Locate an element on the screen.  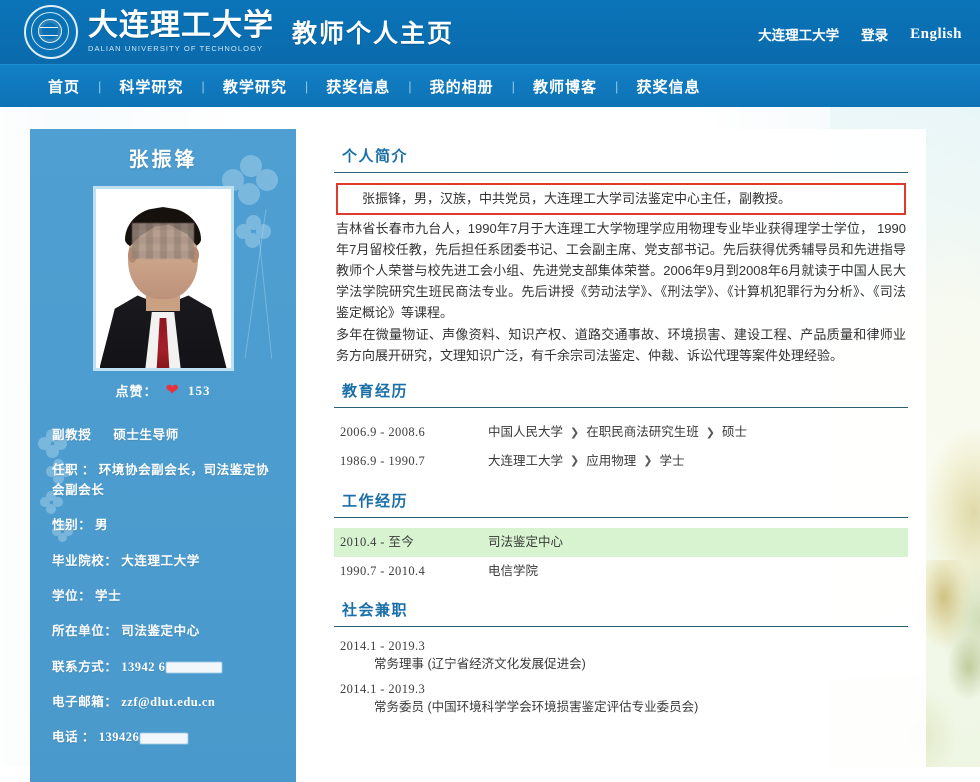
header-link-login: 登录 is located at coordinates (874, 34).